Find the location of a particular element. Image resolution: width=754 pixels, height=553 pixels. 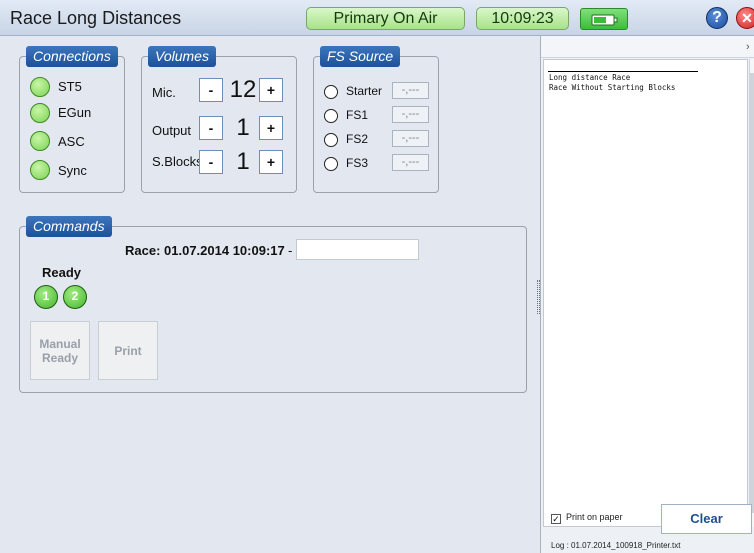

sblocks-volume-up-button: + is located at coordinates (271, 162).